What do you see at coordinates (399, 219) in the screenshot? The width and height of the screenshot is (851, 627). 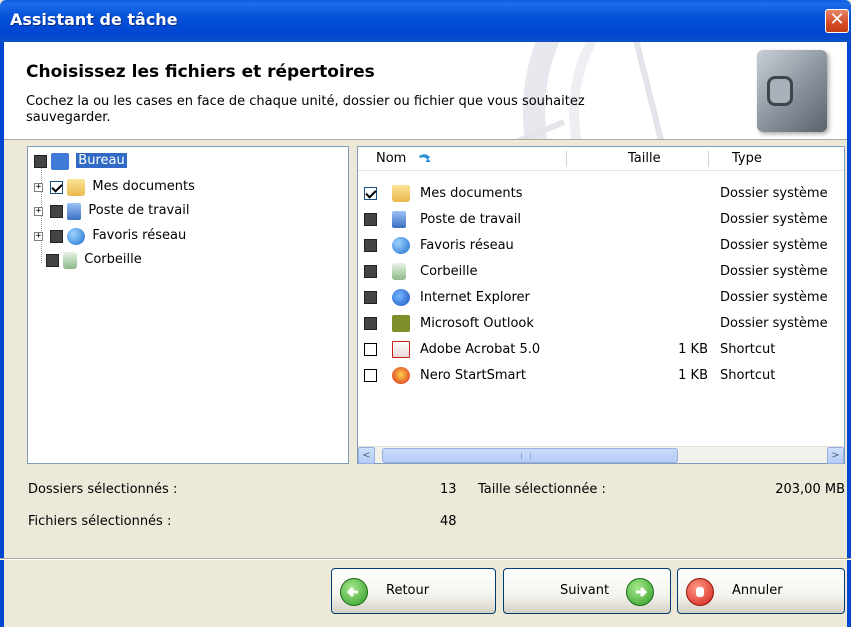 I see `computer-icon` at bounding box center [399, 219].